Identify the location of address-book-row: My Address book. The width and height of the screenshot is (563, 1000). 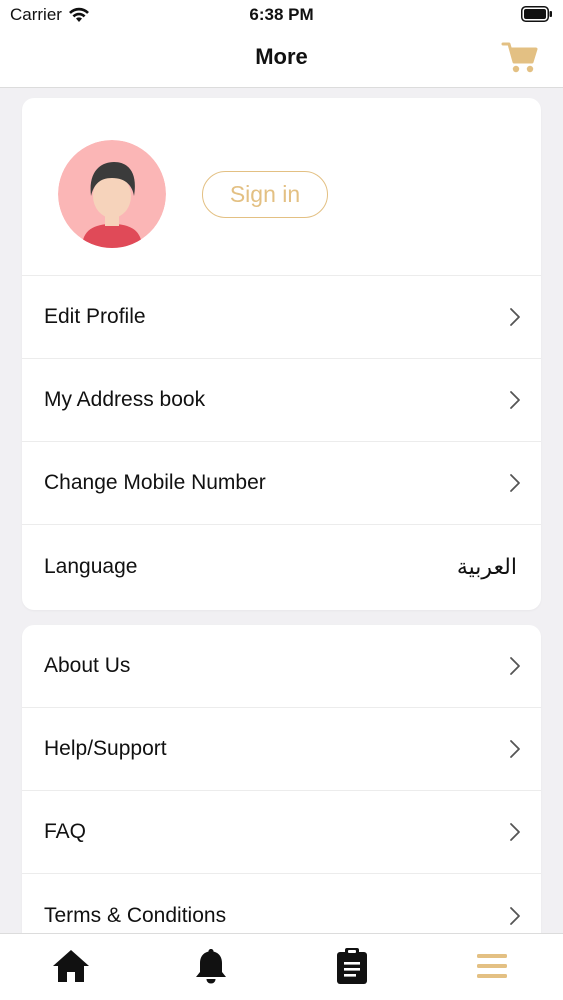
(281, 400).